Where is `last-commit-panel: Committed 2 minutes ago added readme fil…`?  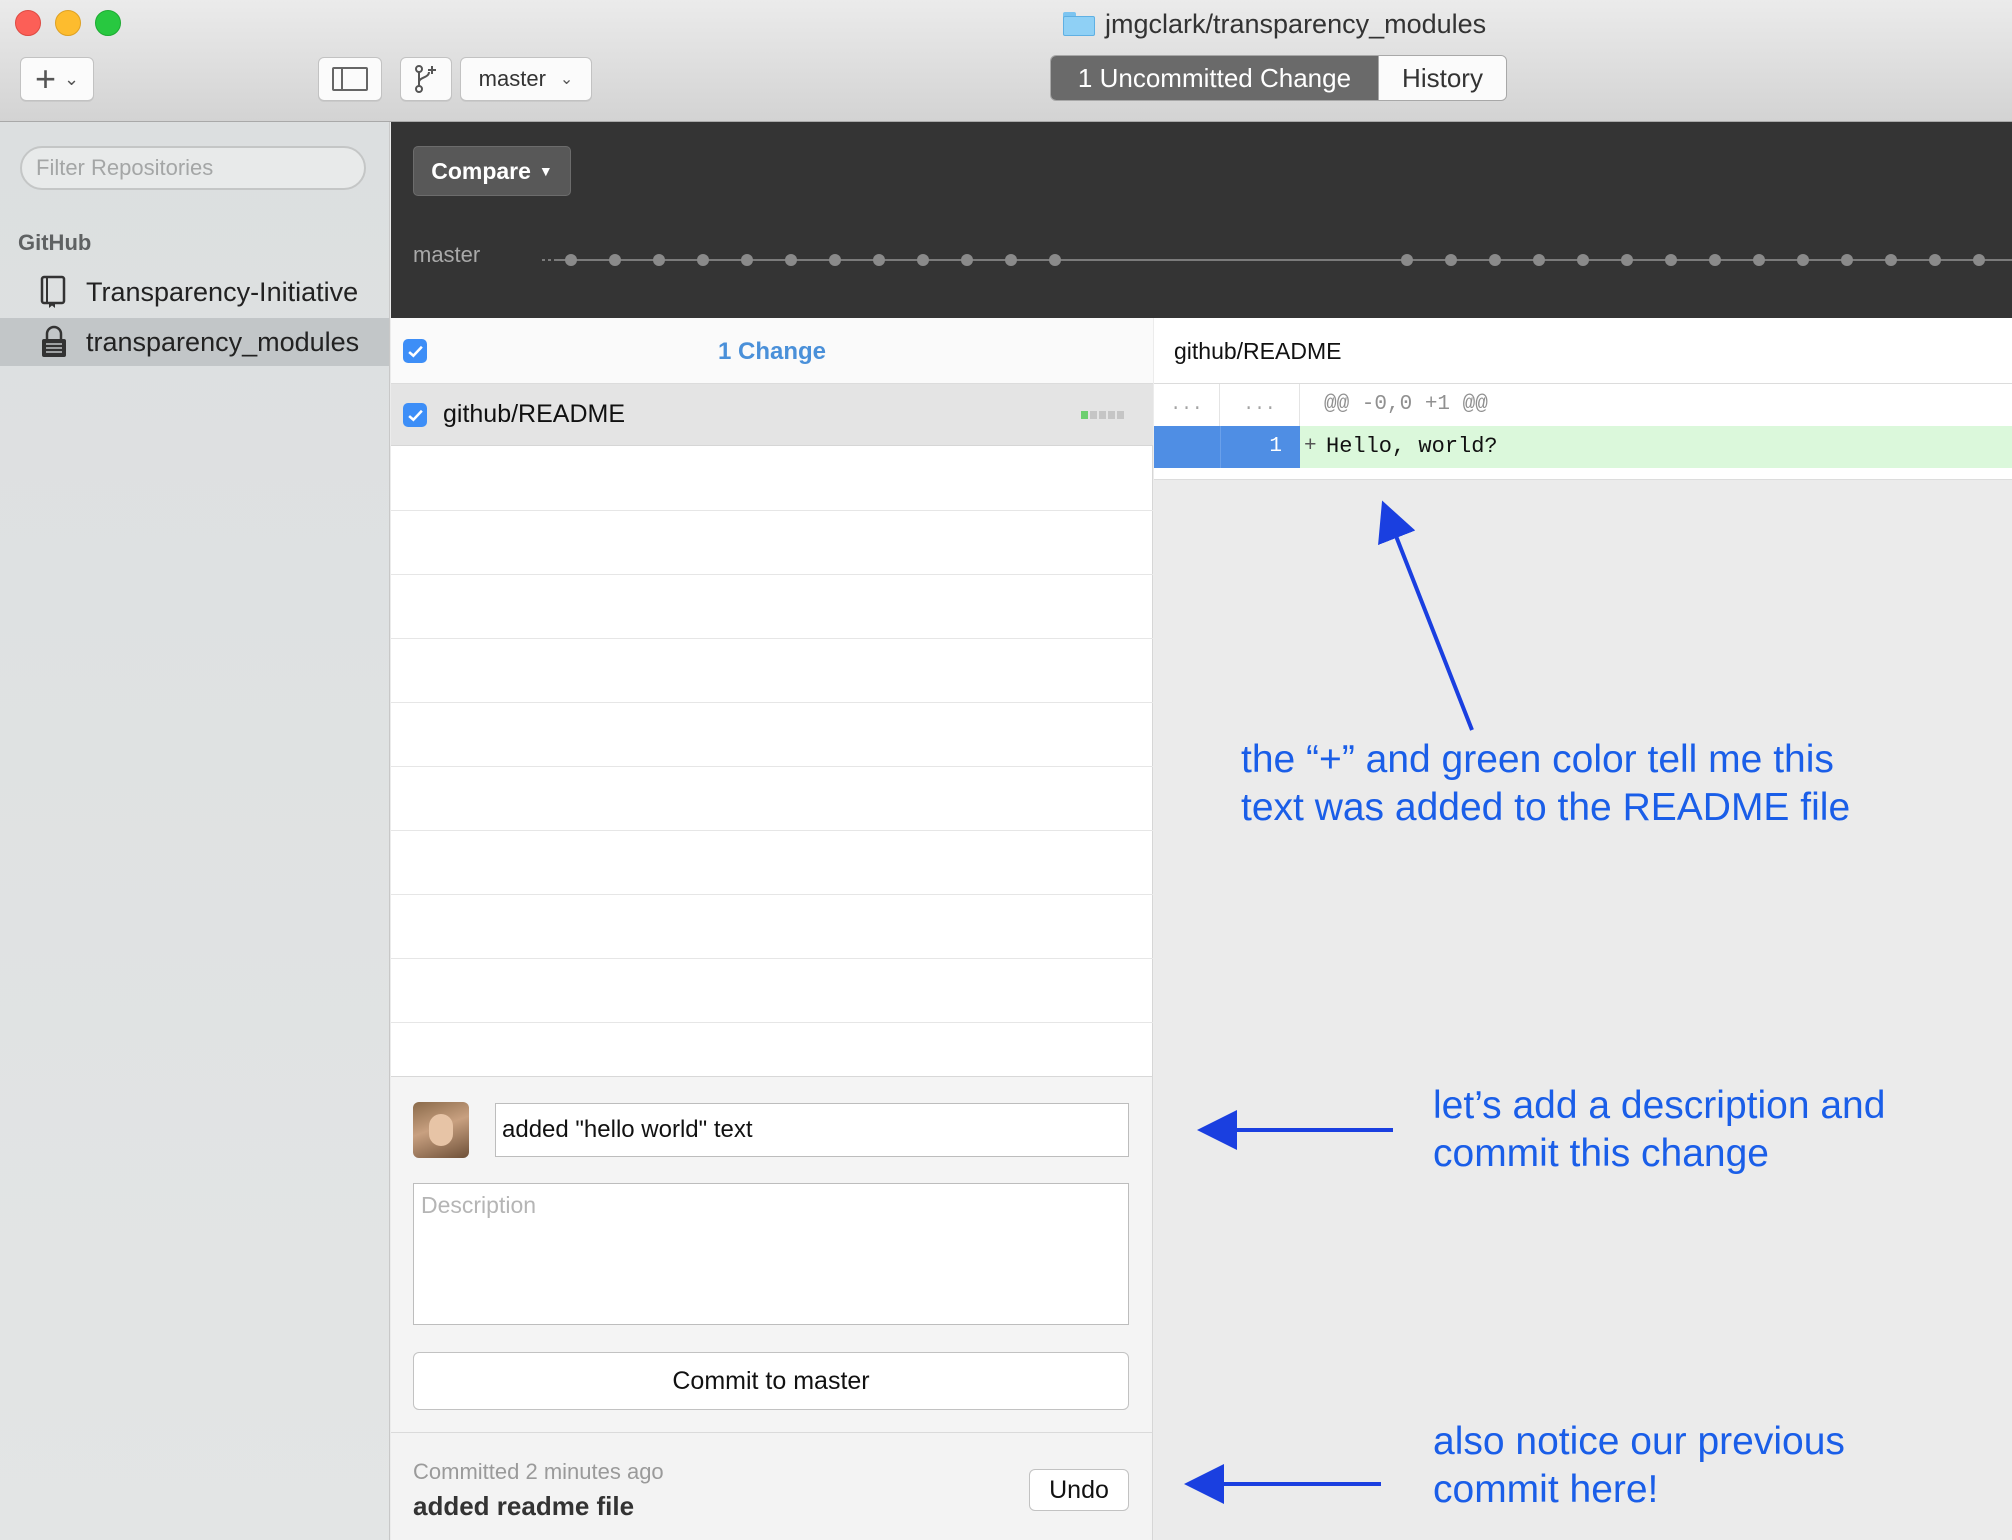
last-commit-panel: Committed 2 minutes ago added readme fil… is located at coordinates (772, 1486).